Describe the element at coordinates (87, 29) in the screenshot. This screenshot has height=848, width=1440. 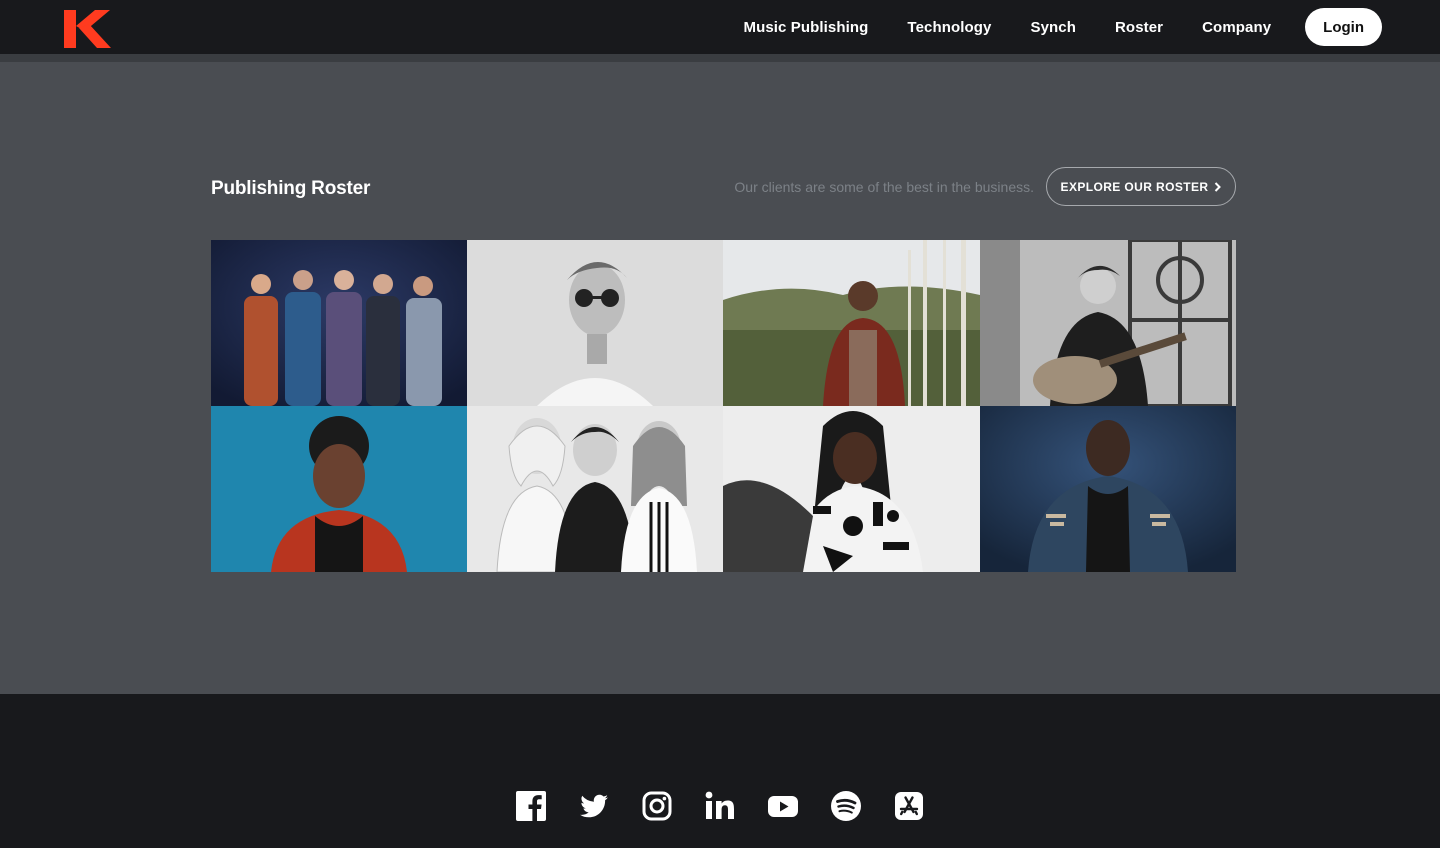
I see `k-logo-icon` at that location.